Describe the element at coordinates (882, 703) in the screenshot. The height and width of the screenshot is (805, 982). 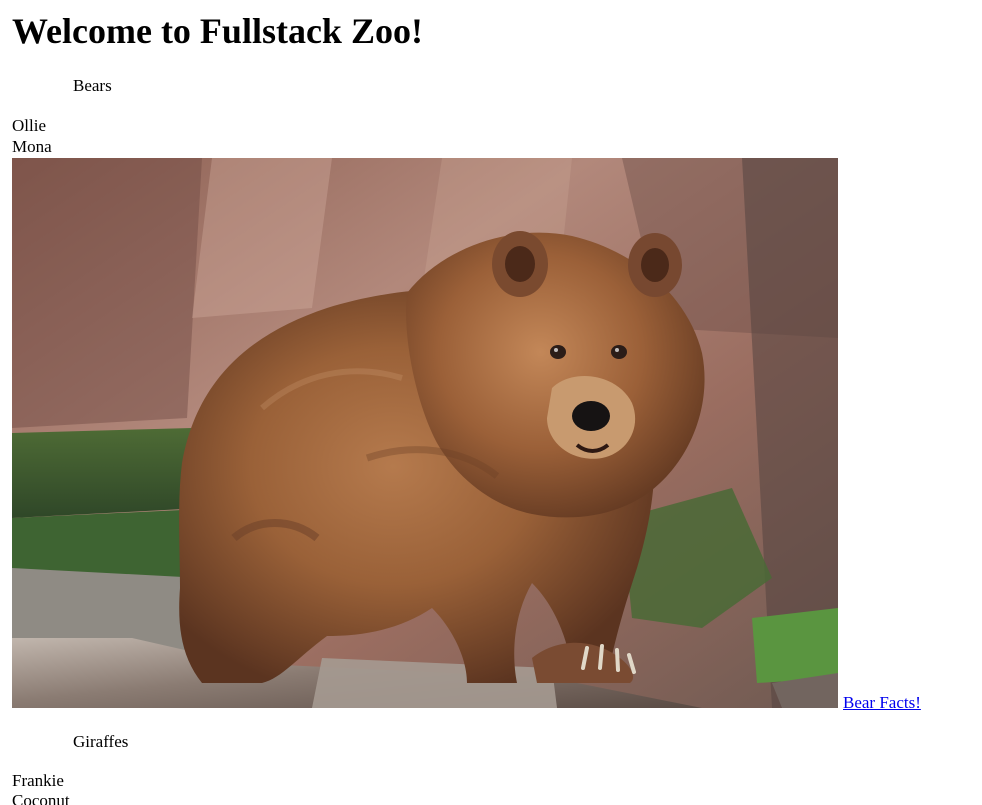
I see `bear-facts-link: Bear Facts!` at that location.